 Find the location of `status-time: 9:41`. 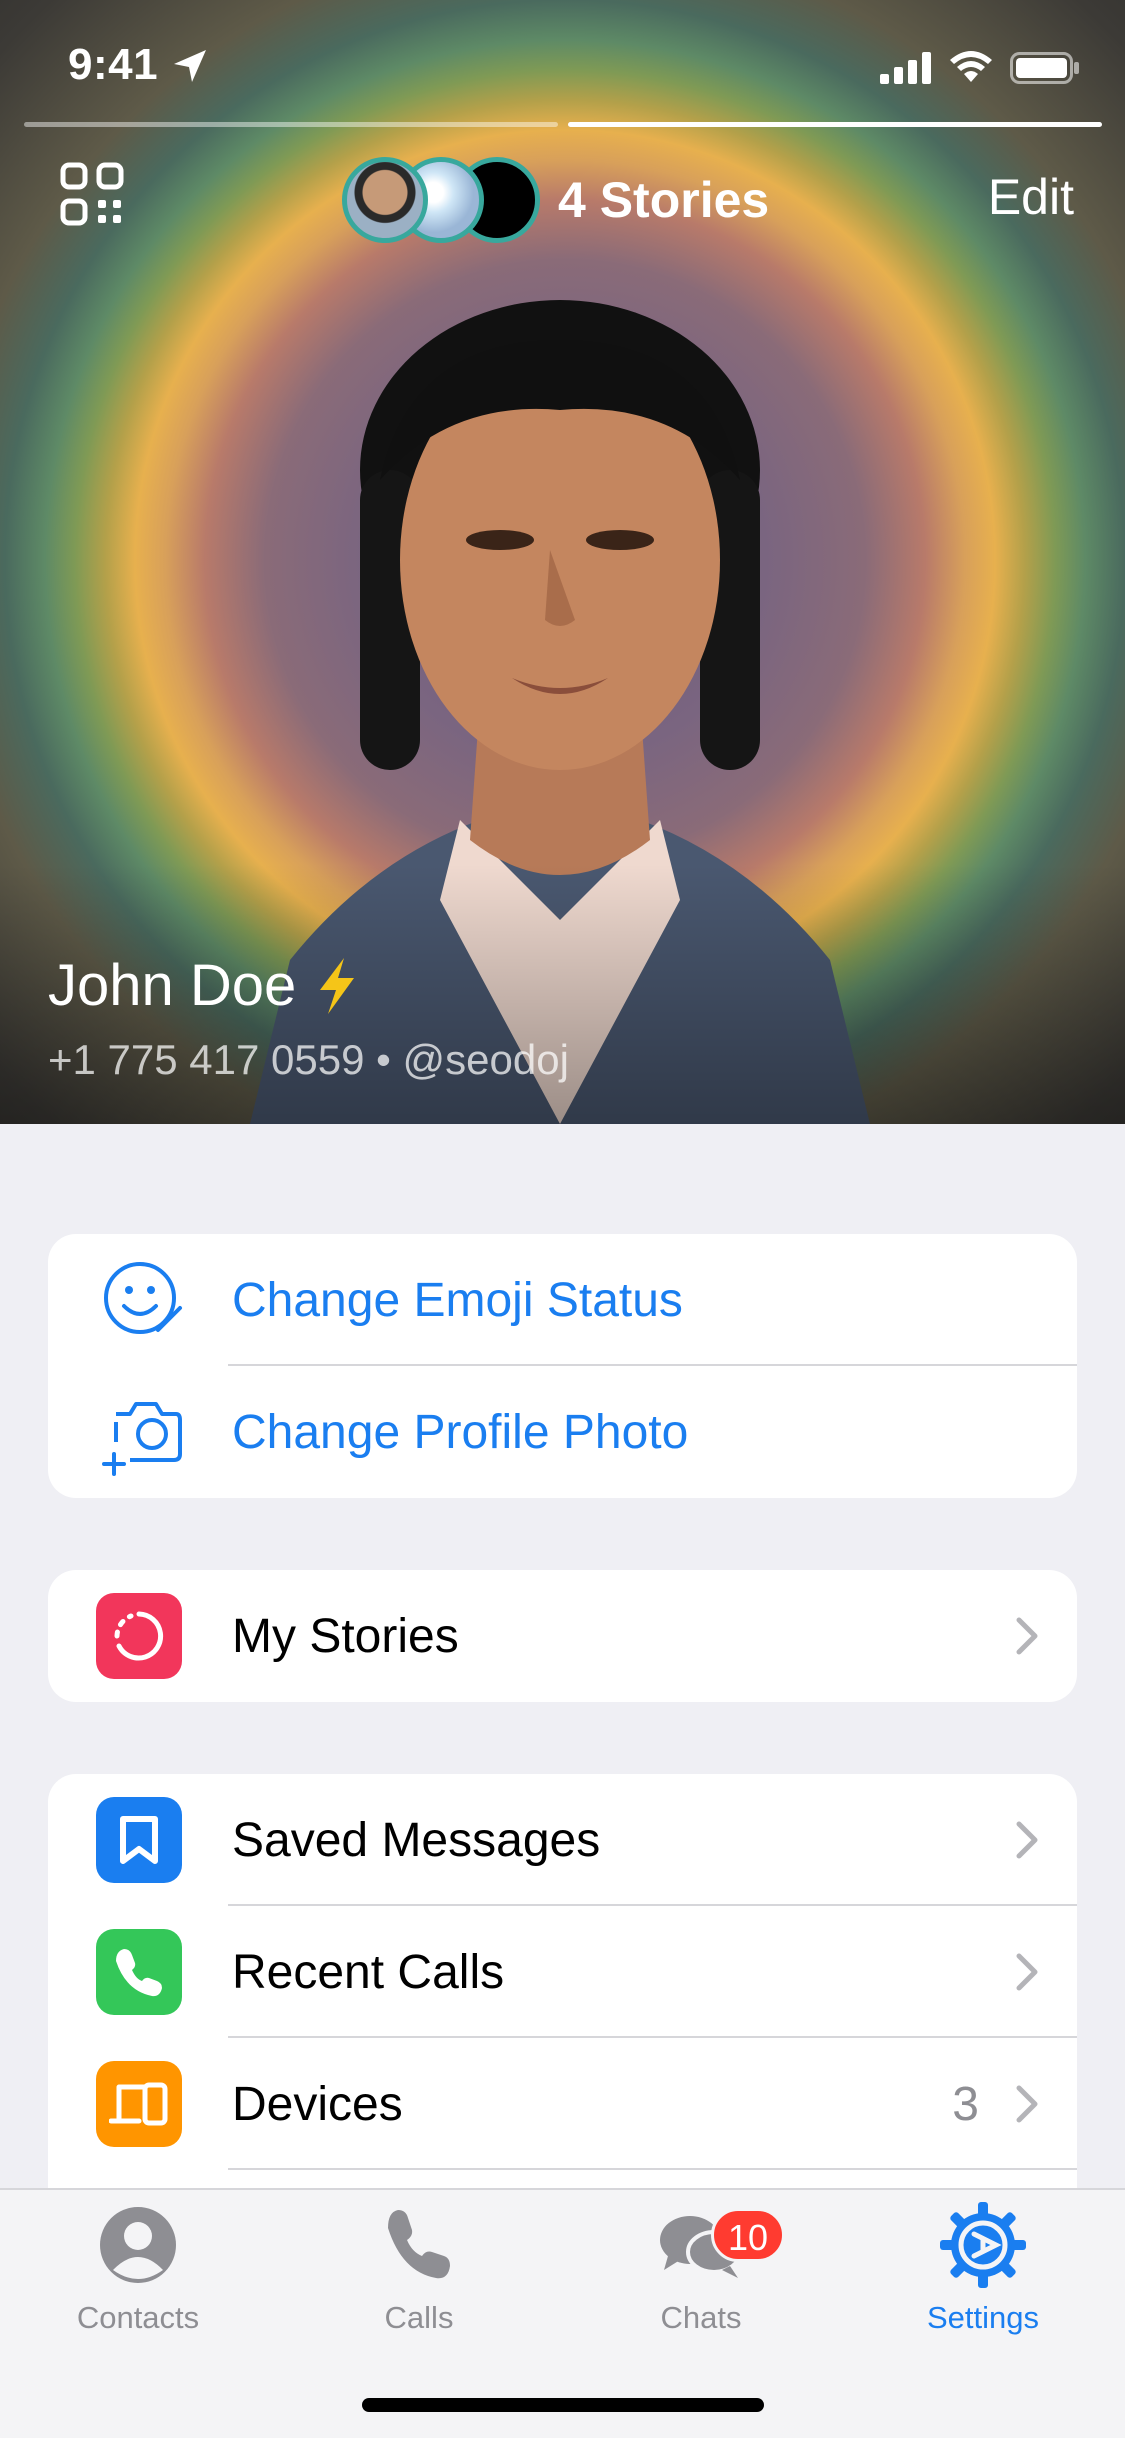

status-time: 9:41 is located at coordinates (113, 64).